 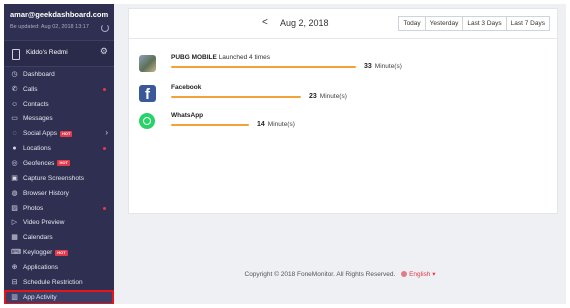 I want to click on facebook-app-icon: f, so click(x=147, y=93).